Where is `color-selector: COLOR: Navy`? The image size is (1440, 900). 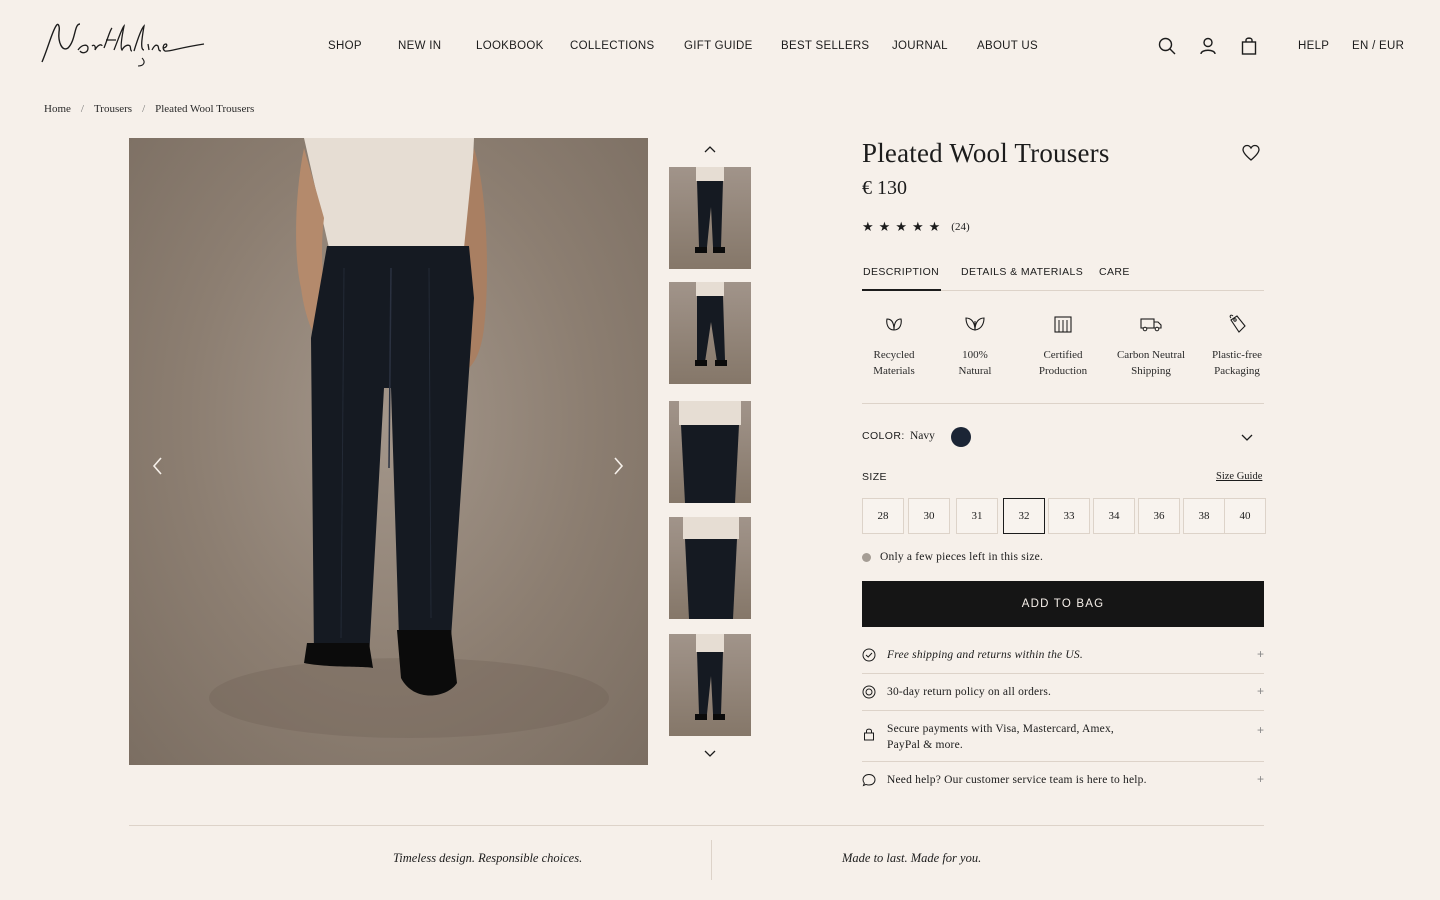 color-selector: COLOR: Navy is located at coordinates (1063, 437).